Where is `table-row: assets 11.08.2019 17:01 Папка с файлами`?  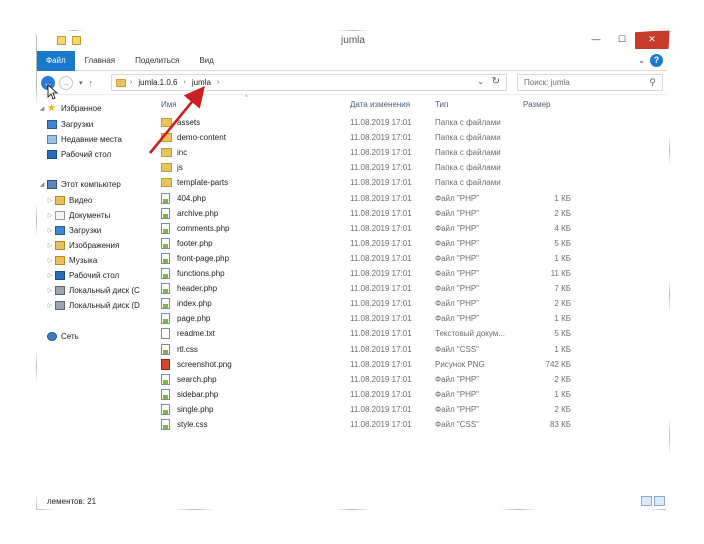
table-row: assets 11.08.2019 17:01 Папка с файлами is located at coordinates (413, 122).